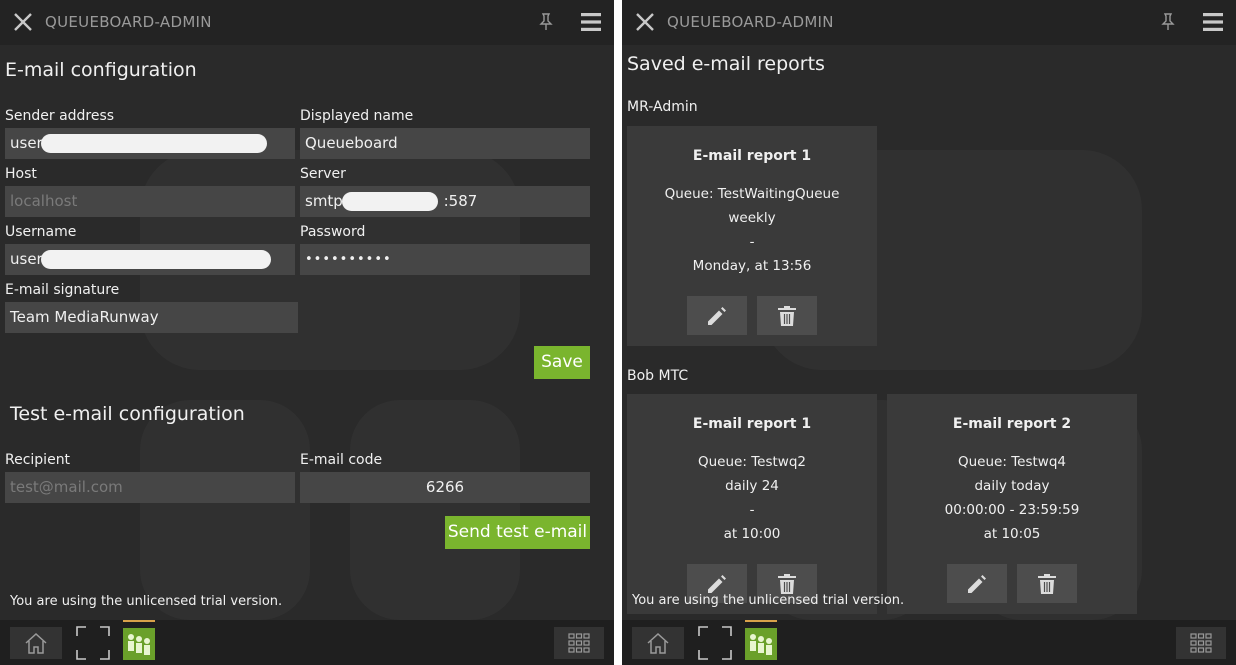 This screenshot has width=1236, height=665. I want to click on password-input: ••••••••••, so click(445, 259).